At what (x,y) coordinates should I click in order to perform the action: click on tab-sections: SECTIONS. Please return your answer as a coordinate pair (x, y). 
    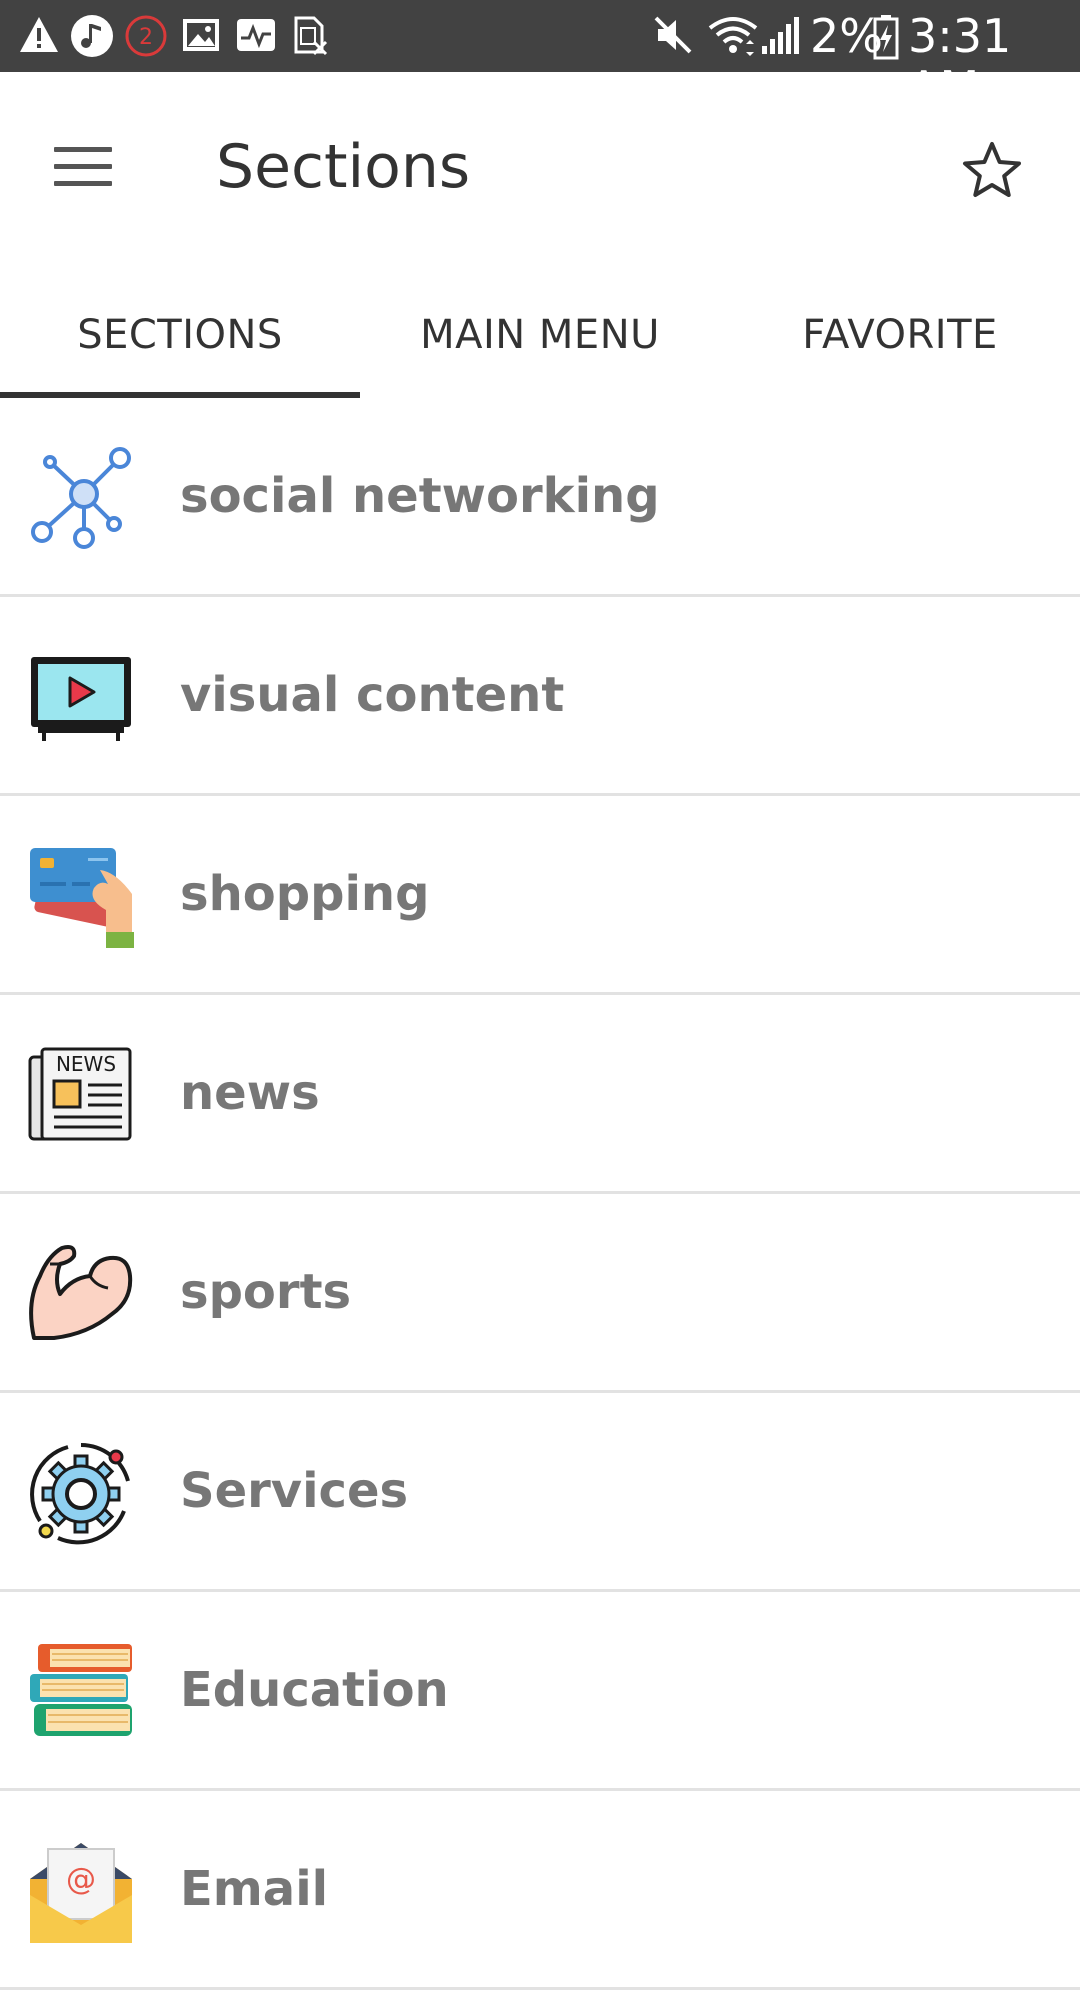
    Looking at the image, I should click on (180, 335).